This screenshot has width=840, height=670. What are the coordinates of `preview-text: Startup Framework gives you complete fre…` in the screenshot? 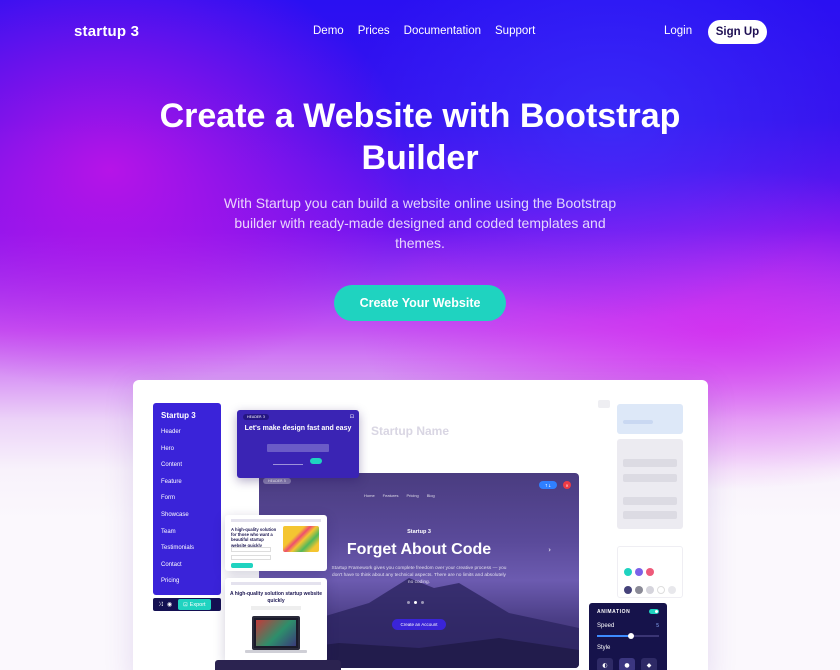 It's located at (419, 575).